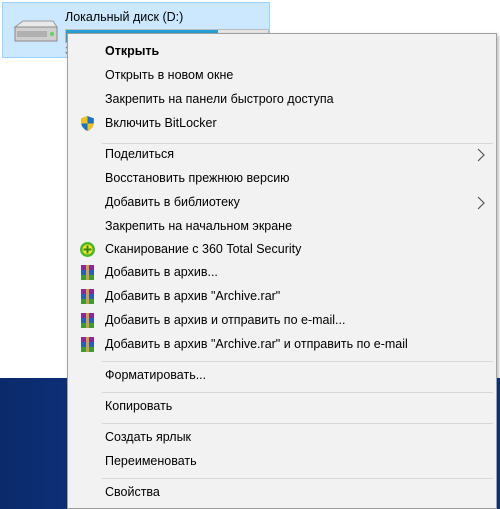  I want to click on menu-item-bitlocker: Включить BitLocker, so click(282, 123).